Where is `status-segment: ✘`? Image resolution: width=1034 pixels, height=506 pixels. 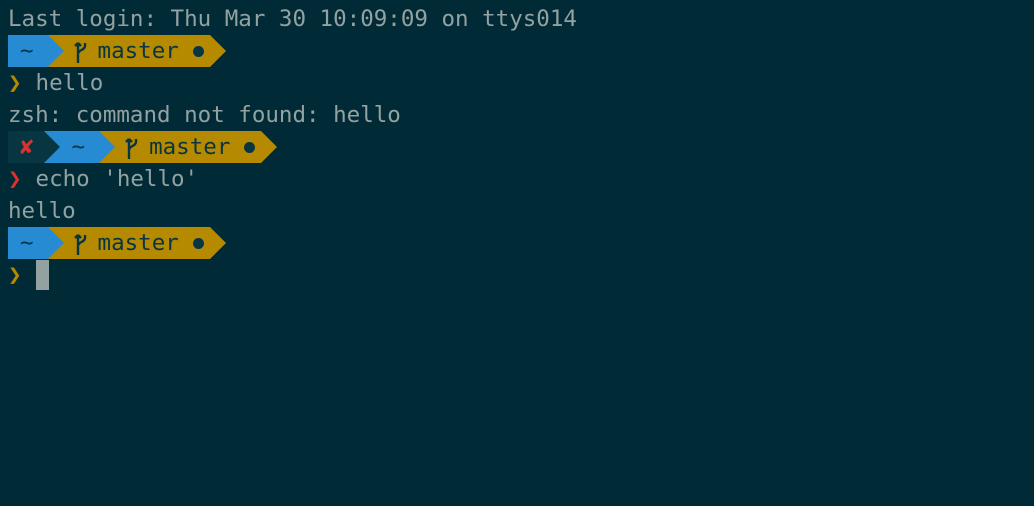
status-segment: ✘ is located at coordinates (26, 147).